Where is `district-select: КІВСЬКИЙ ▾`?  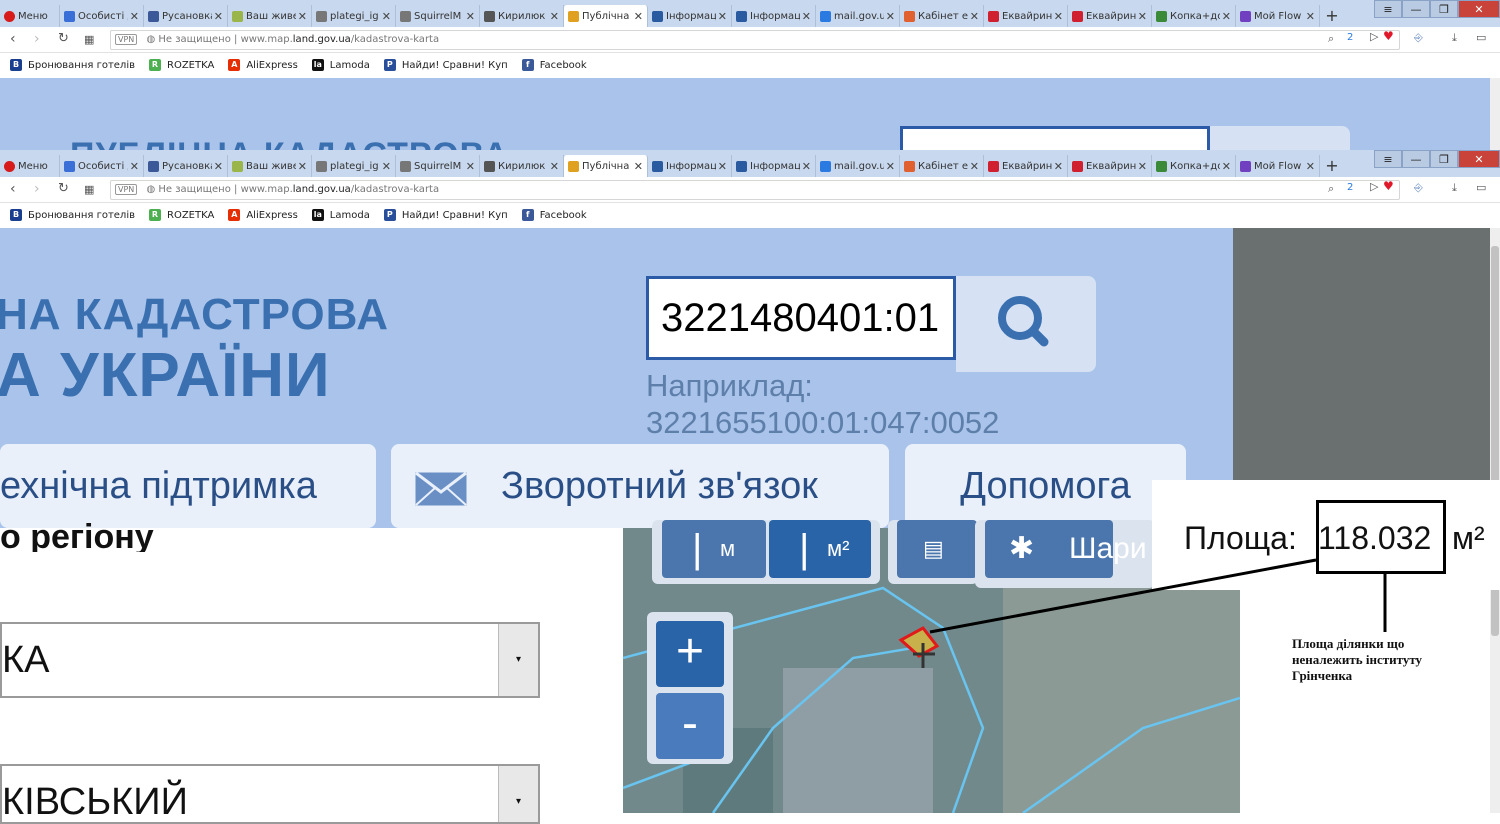 district-select: КІВСЬКИЙ ▾ is located at coordinates (270, 794).